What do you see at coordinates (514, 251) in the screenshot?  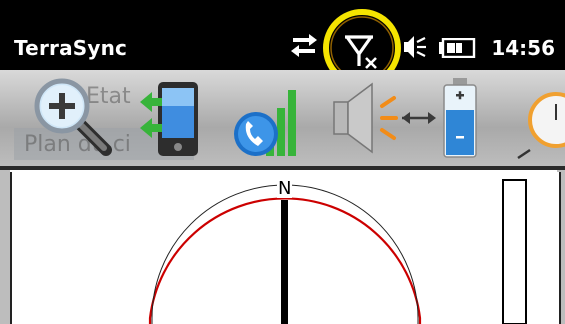 I see `scale-bar` at bounding box center [514, 251].